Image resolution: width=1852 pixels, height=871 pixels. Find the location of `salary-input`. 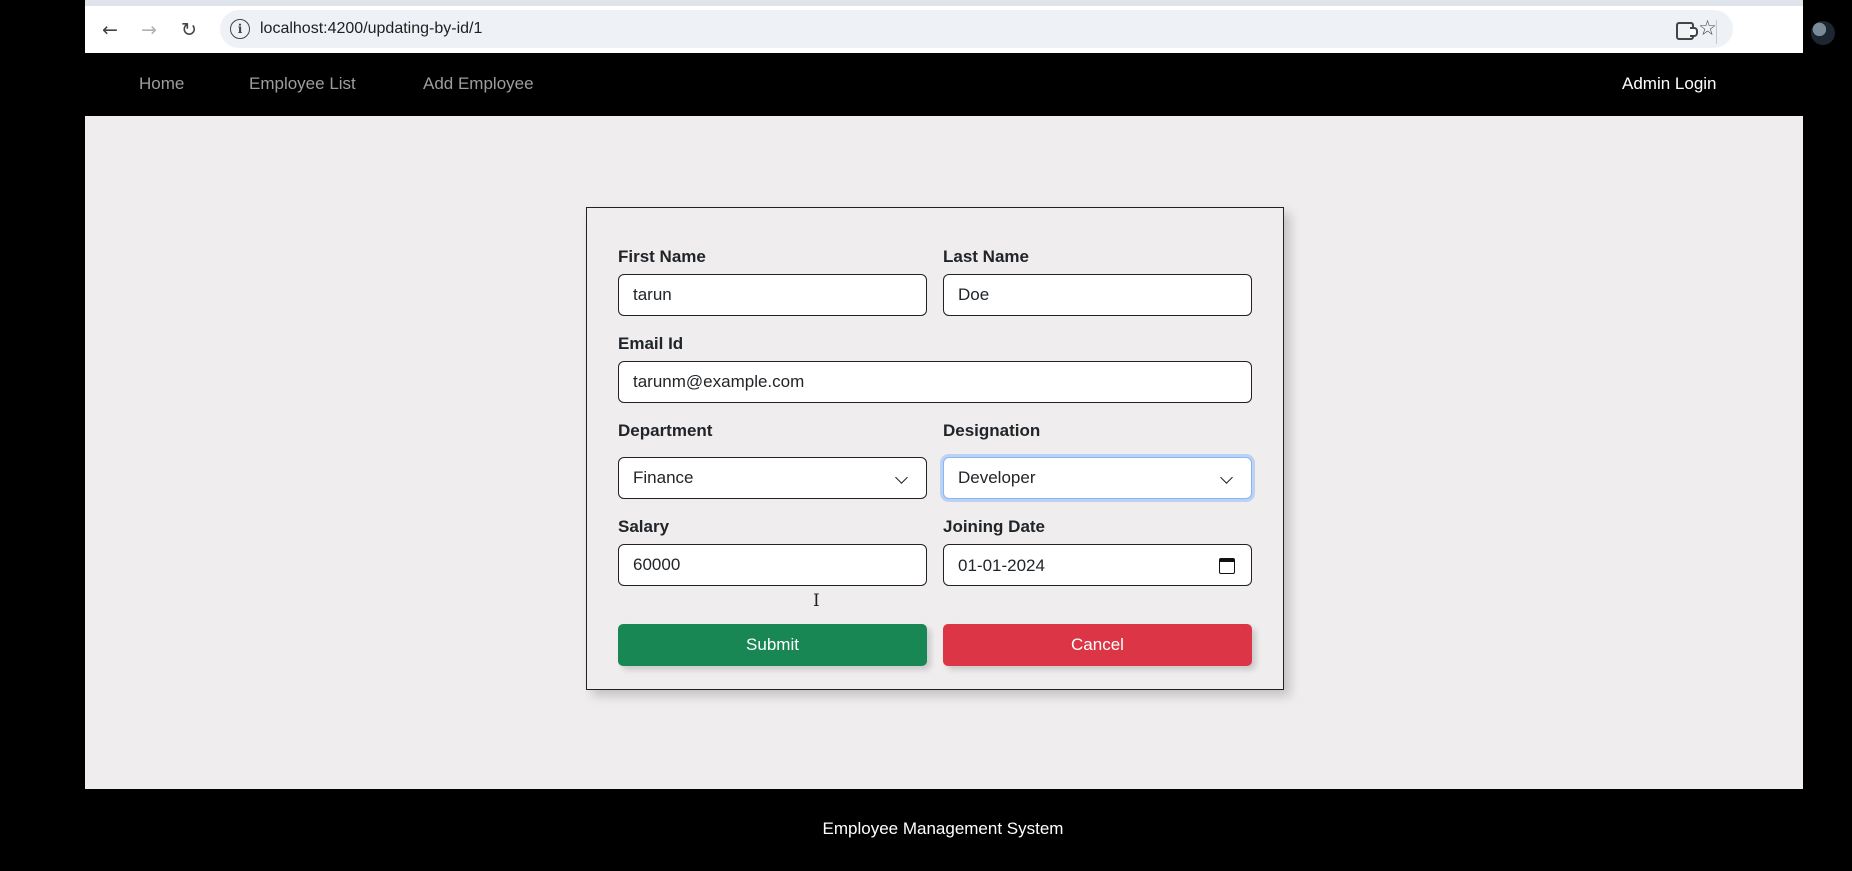

salary-input is located at coordinates (772, 565).